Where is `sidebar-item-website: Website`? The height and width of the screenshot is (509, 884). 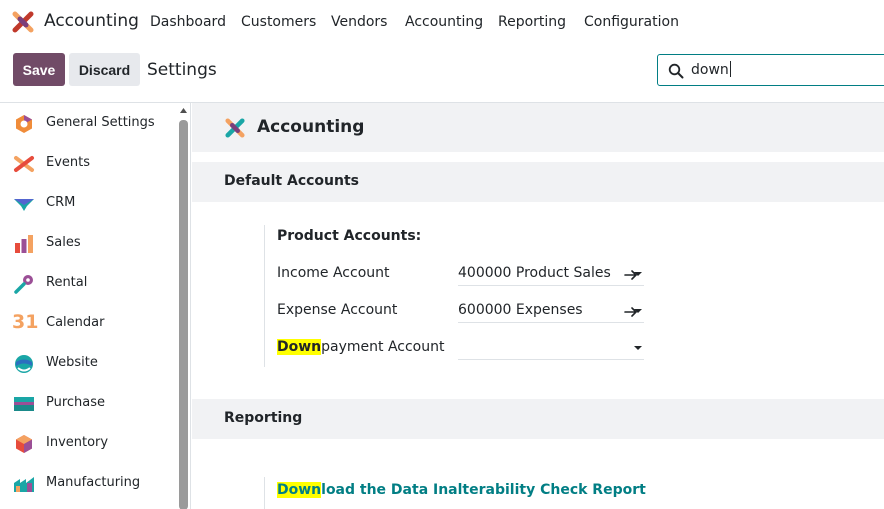 sidebar-item-website: Website is located at coordinates (88, 363).